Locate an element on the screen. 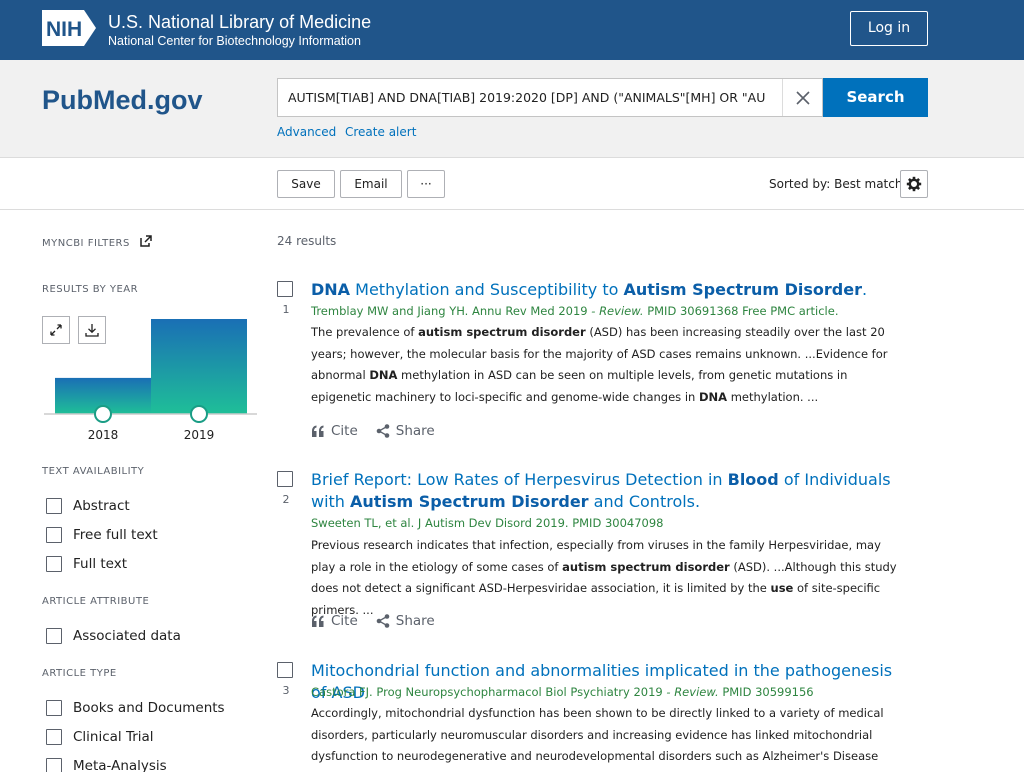 Image resolution: width=1024 pixels, height=772 pixels. myncbi-filters-label: MYNCBI FILTERS is located at coordinates (86, 243).